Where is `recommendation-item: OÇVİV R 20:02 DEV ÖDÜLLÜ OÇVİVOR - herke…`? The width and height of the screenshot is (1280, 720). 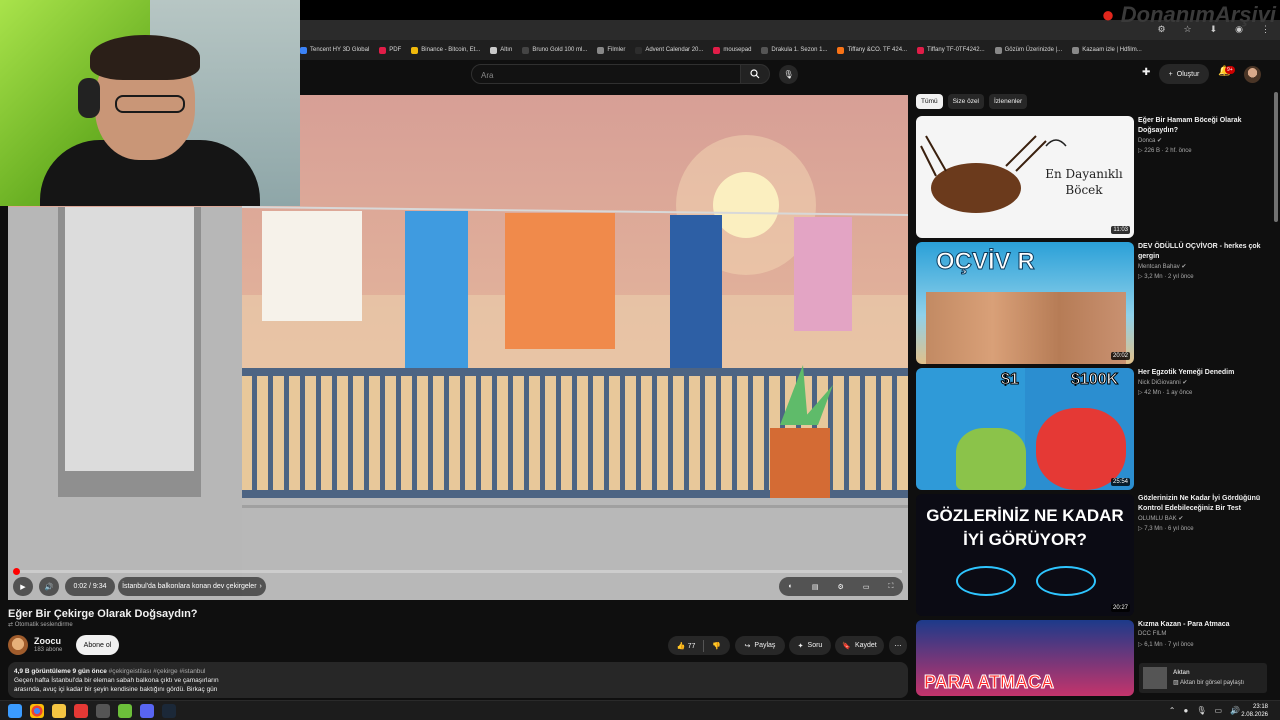 recommendation-item: OÇVİV R 20:02 DEV ÖDÜLLÜ OÇVİVOR - herke… is located at coordinates (1091, 303).